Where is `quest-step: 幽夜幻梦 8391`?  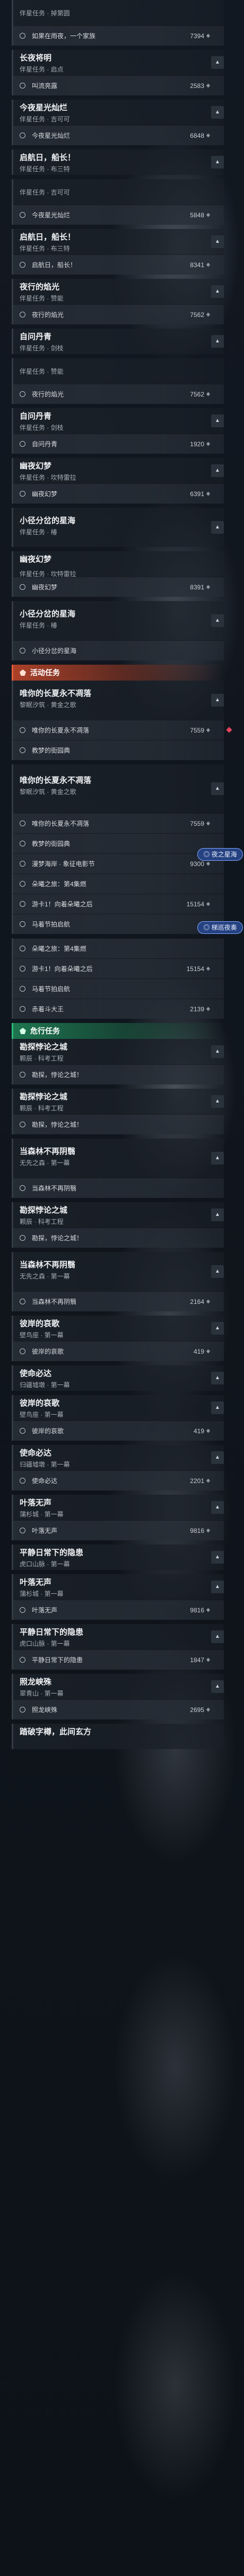
quest-step: 幽夜幻梦 8391 is located at coordinates (118, 587).